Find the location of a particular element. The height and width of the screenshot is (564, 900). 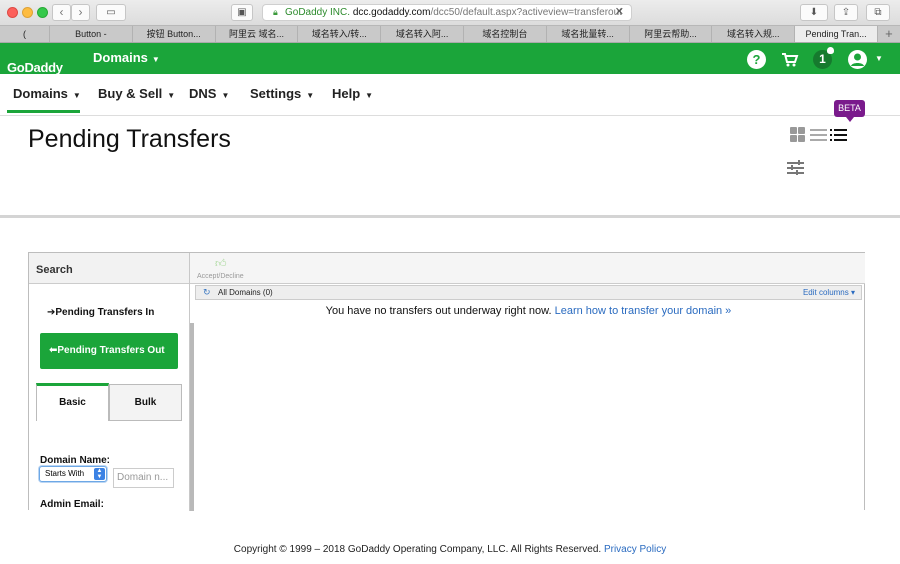

search-mode-tabs: Basic Bulk is located at coordinates (109, 402).